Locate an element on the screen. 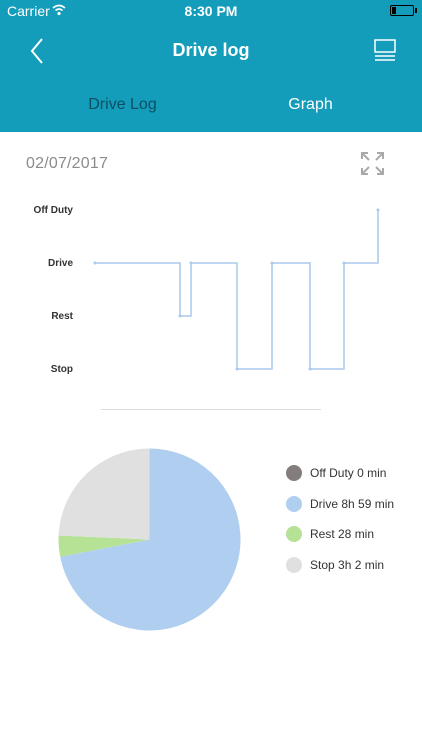 The image size is (422, 750). battery-nub is located at coordinates (416, 10).